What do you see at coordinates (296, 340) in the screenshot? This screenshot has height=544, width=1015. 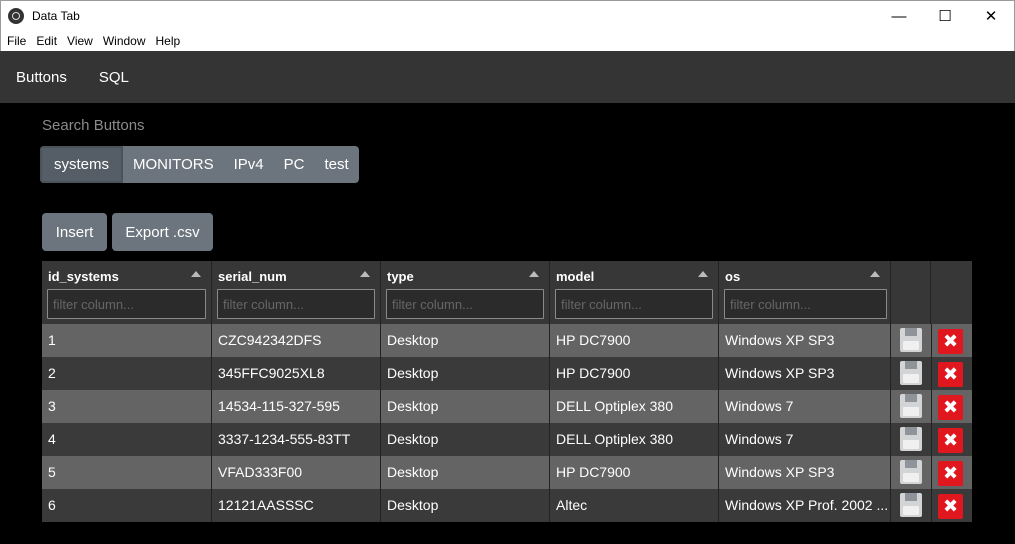 I see `cell-serial: CZC942342DFS` at bounding box center [296, 340].